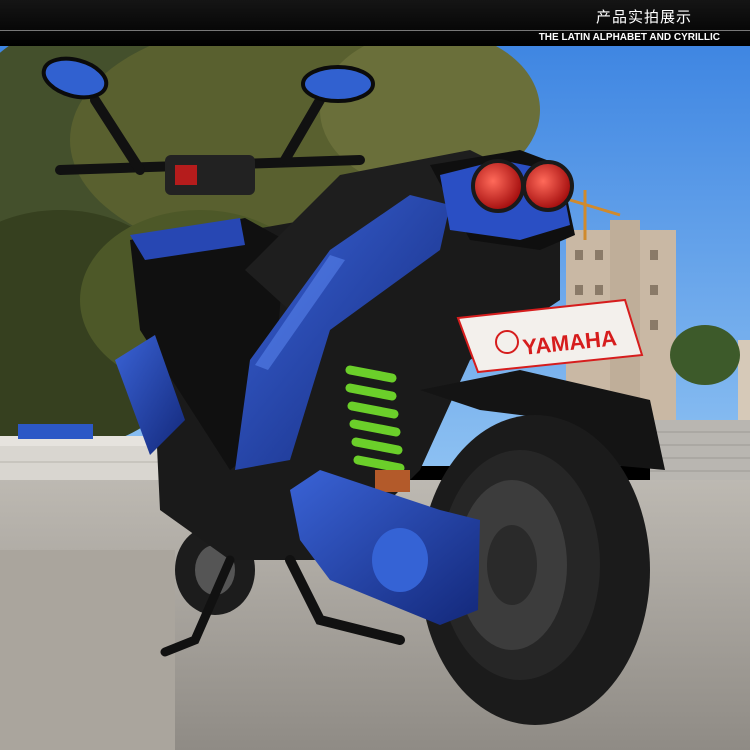  What do you see at coordinates (629, 37) in the screenshot?
I see `banner-subtitle: THE LATIN ALPHABET AND CYRILLIC` at bounding box center [629, 37].